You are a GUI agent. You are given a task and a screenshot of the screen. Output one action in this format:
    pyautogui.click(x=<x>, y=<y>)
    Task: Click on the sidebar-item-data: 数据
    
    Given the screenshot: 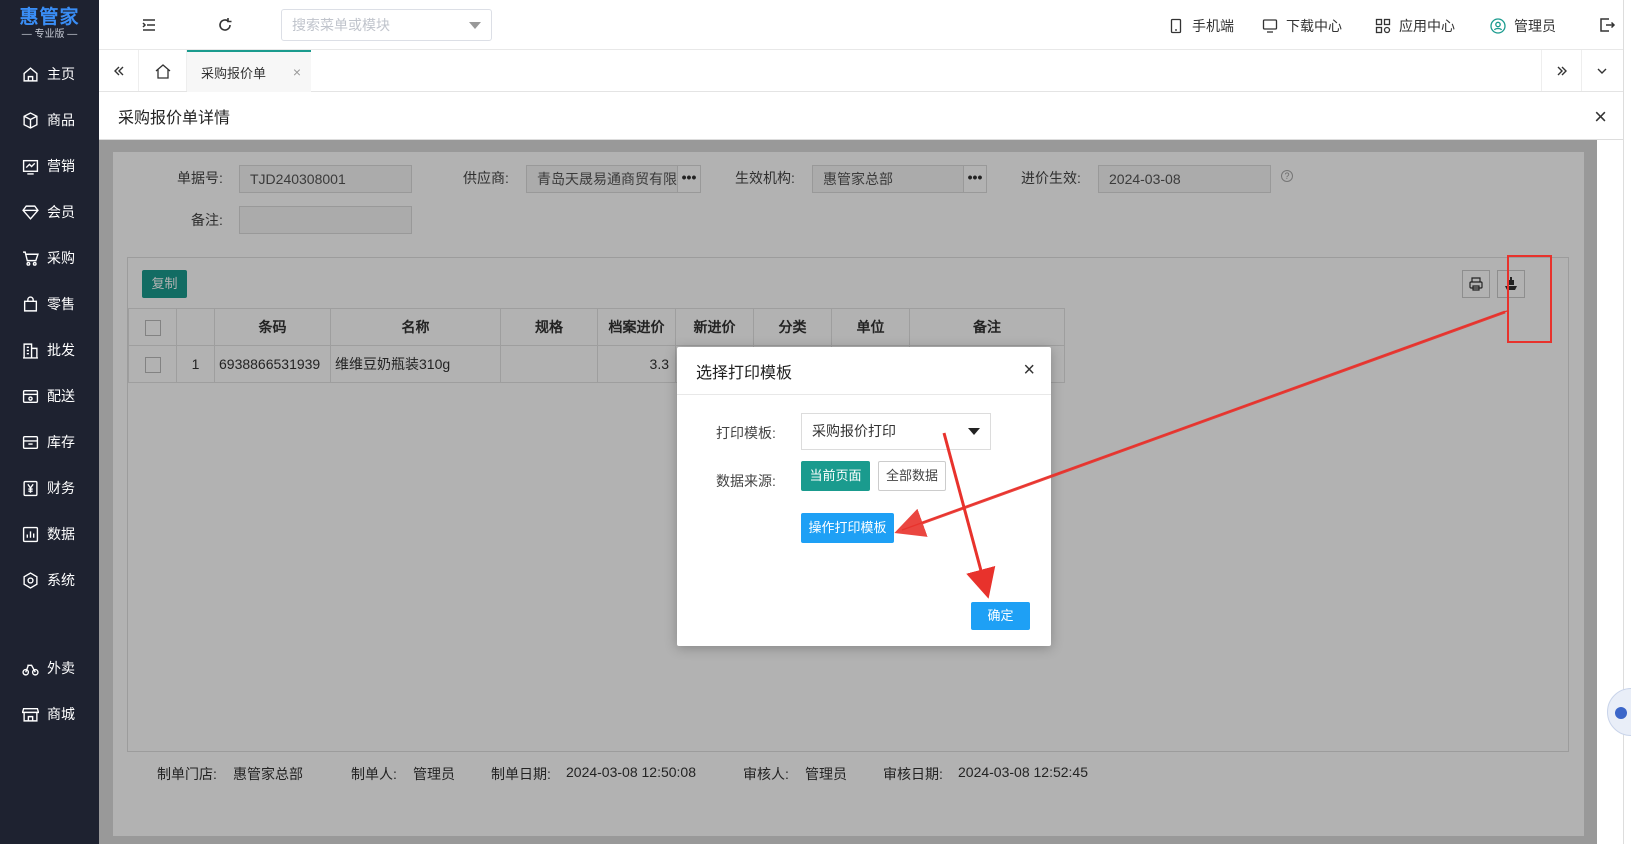 What is the action you would take?
    pyautogui.click(x=49, y=534)
    